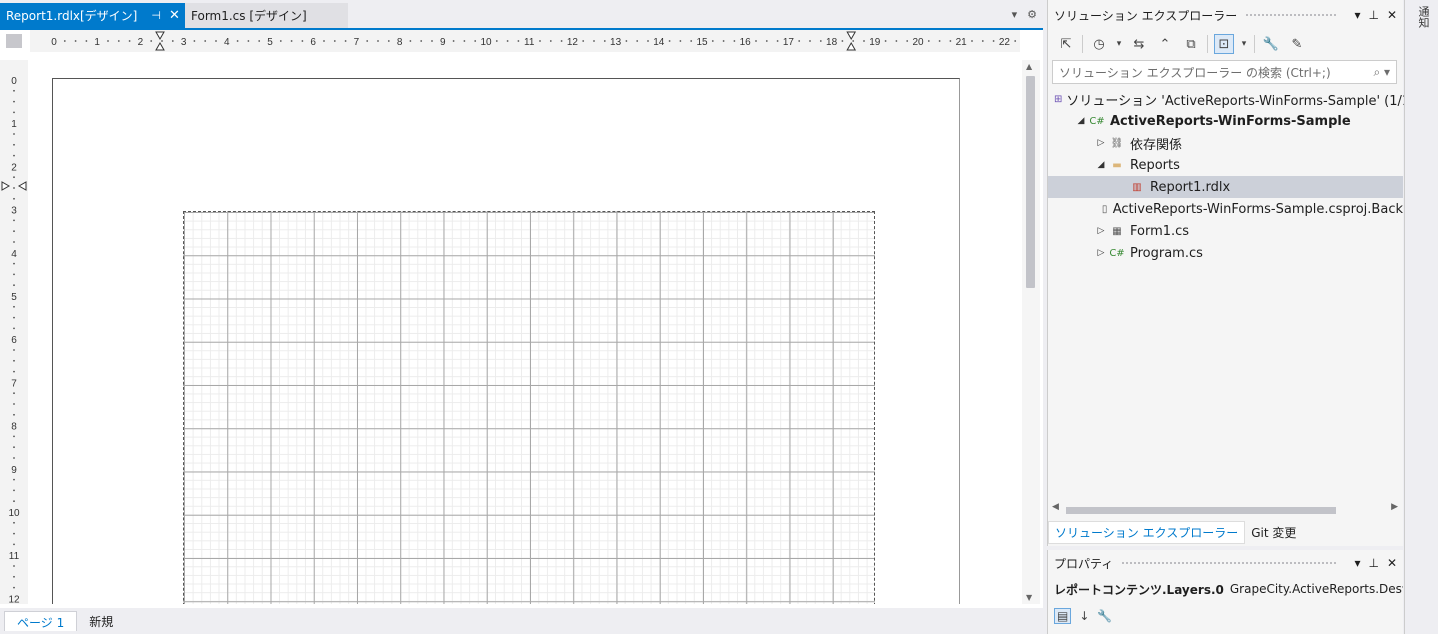  Describe the element at coordinates (1156, 145) in the screenshot. I see `tree-node-label: 依存関係` at that location.